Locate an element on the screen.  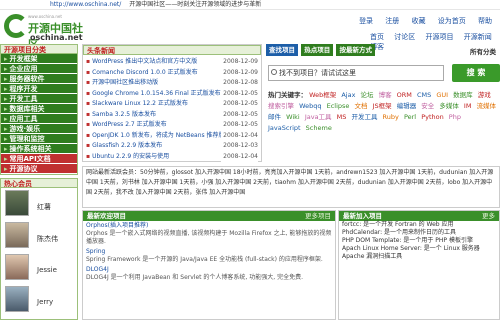
keyword-link: Ajax is located at coordinates (348, 95).